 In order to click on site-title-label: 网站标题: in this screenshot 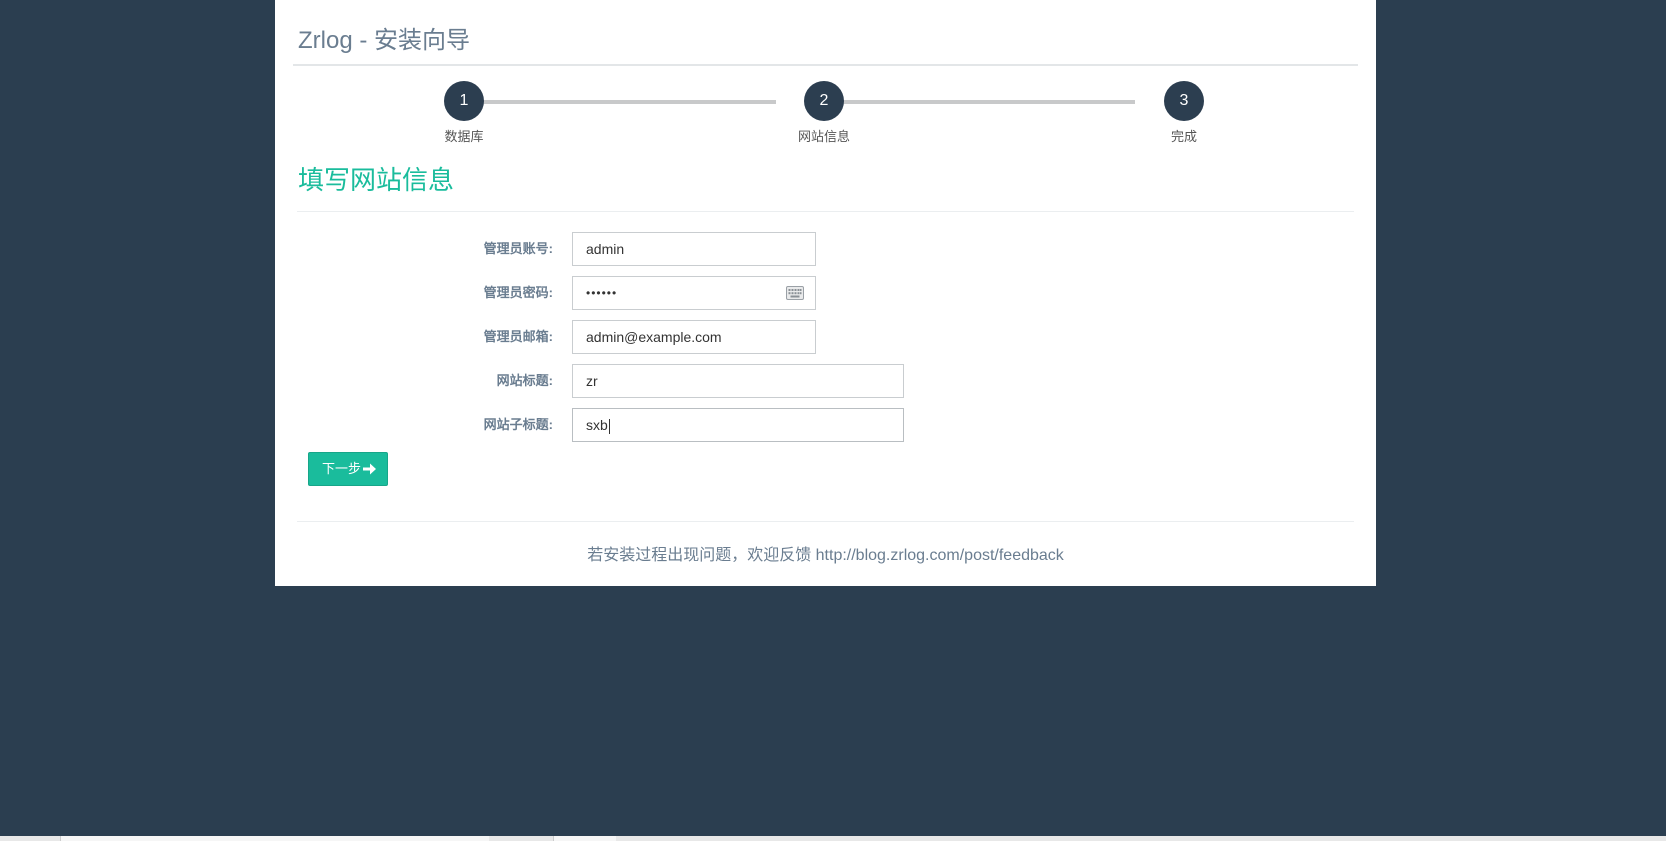, I will do `click(524, 380)`.